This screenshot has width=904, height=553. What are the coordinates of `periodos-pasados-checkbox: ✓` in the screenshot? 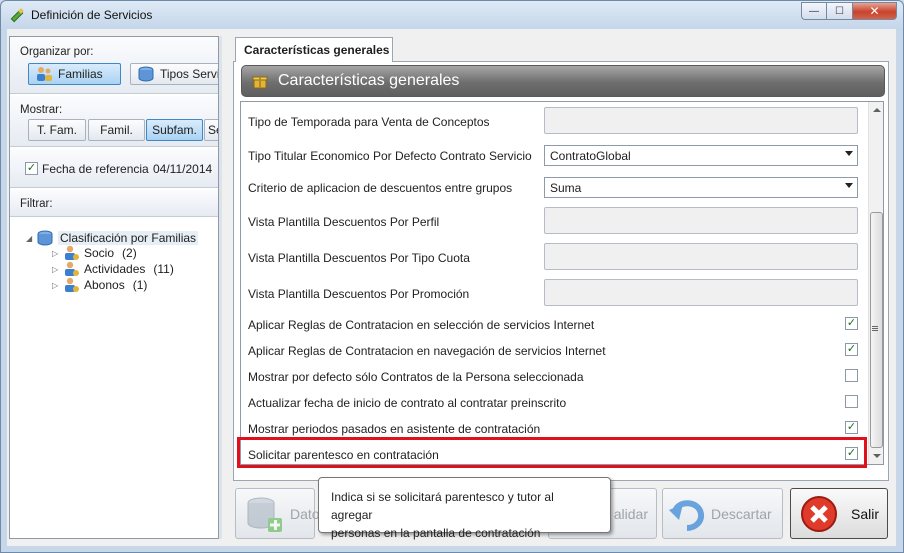 It's located at (851, 427).